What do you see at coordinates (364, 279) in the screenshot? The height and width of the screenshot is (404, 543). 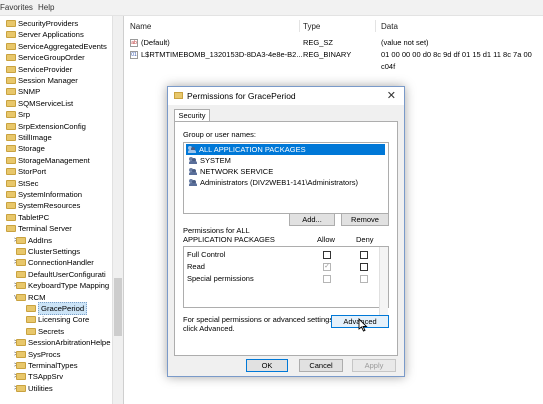 I see `deny-special-checkbox` at bounding box center [364, 279].